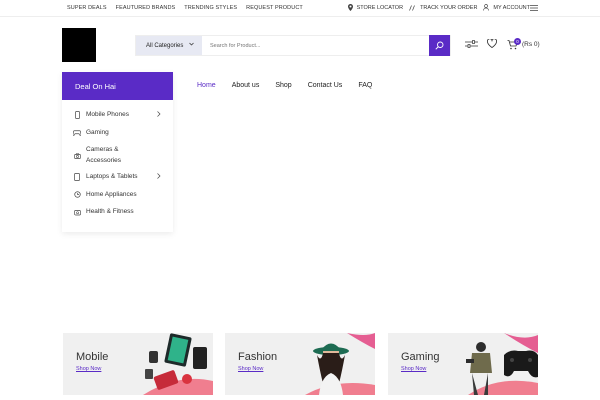 This screenshot has height=400, width=600. What do you see at coordinates (146, 8) in the screenshot?
I see `top-link-featured-brands: FEAUTURED BRANDS` at bounding box center [146, 8].